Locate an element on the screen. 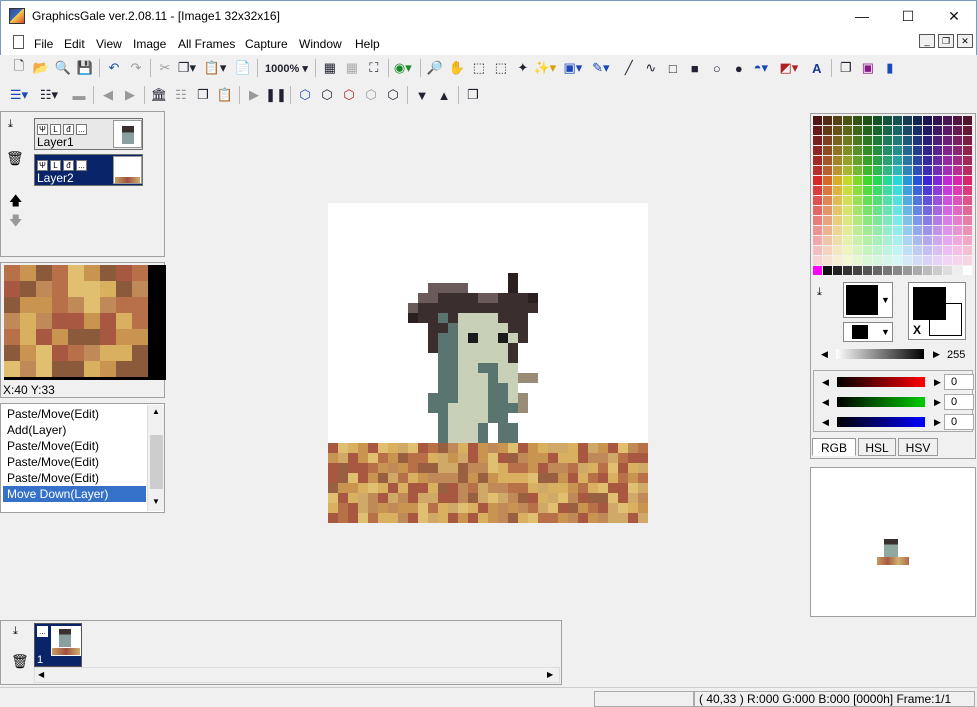 The image size is (977, 707). save-icon: 💾 is located at coordinates (85, 68).